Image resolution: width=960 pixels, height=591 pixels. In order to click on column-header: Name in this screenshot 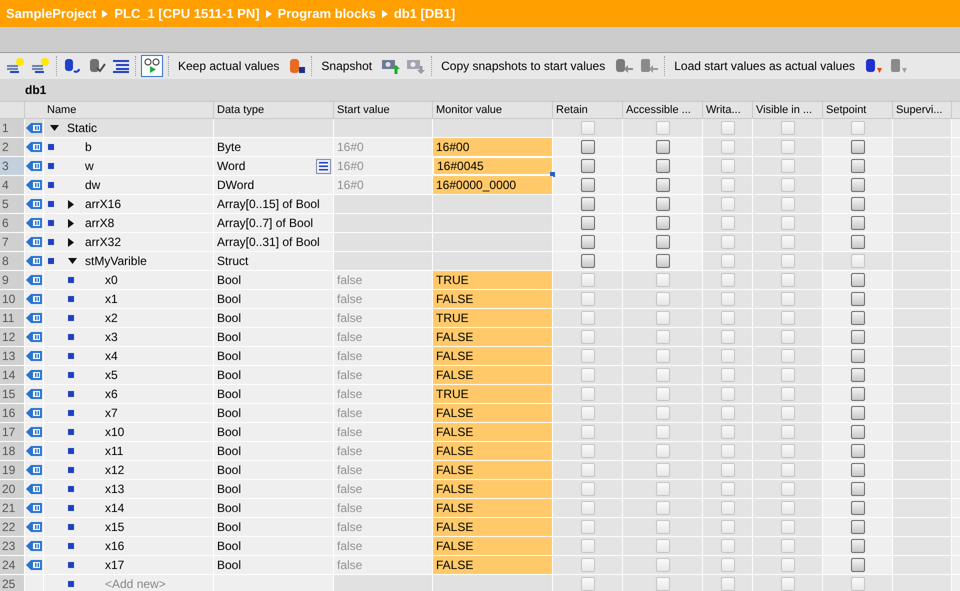, I will do `click(129, 110)`.